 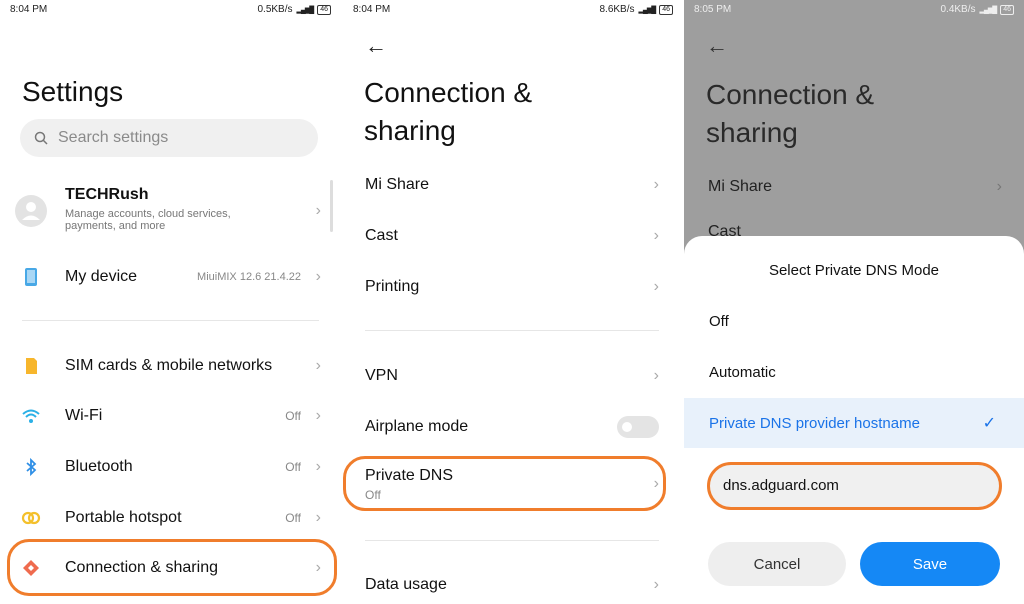 What do you see at coordinates (854, 372) in the screenshot?
I see `option-automatic: Automatic` at bounding box center [854, 372].